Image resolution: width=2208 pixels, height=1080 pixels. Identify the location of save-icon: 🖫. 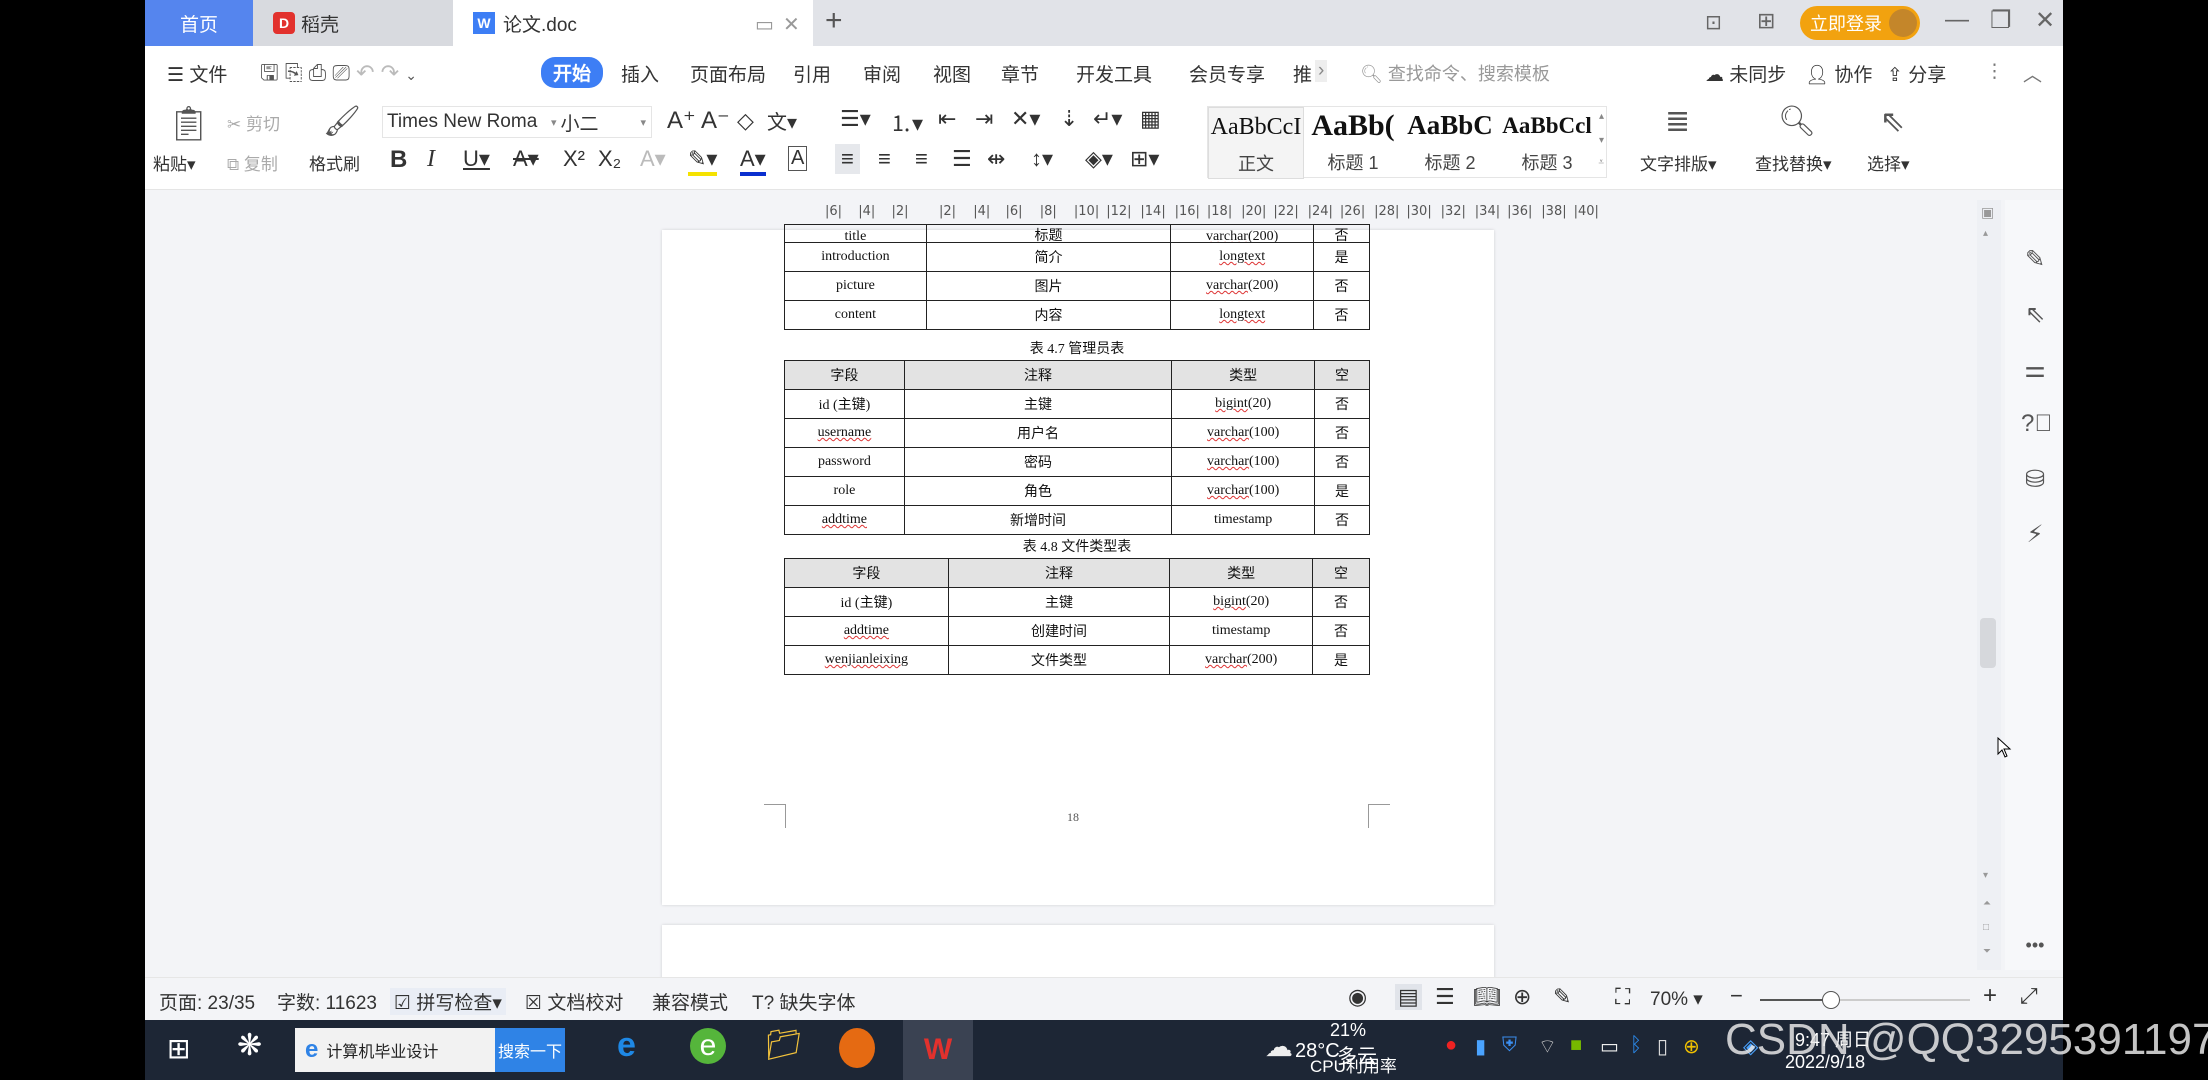
(269, 72).